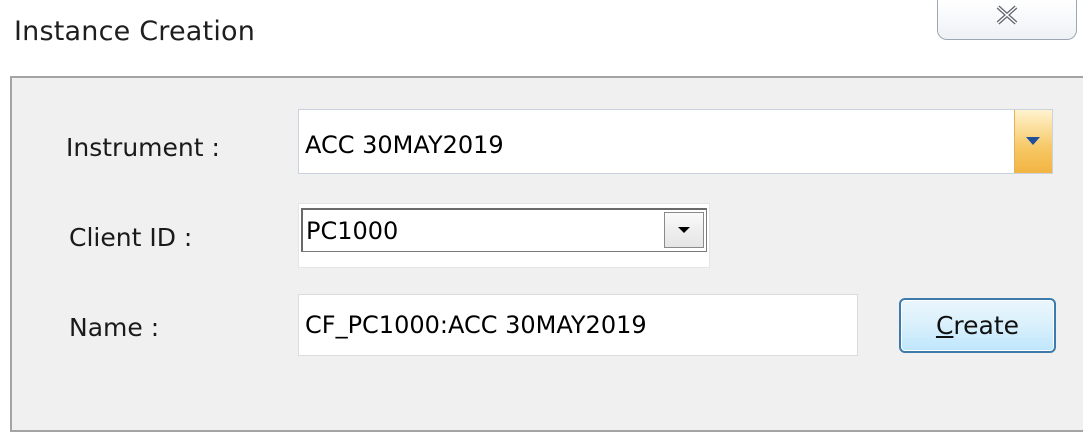 The image size is (1083, 436). I want to click on client-id-label: Client ID :, so click(131, 237).